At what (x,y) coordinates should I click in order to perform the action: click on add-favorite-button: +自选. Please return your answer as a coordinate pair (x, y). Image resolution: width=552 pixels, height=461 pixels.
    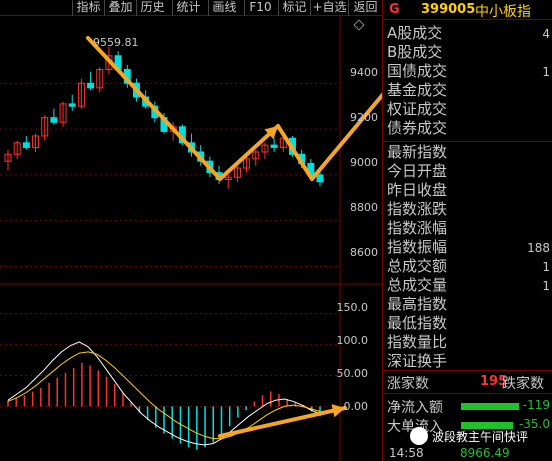
    Looking at the image, I should click on (329, 8).